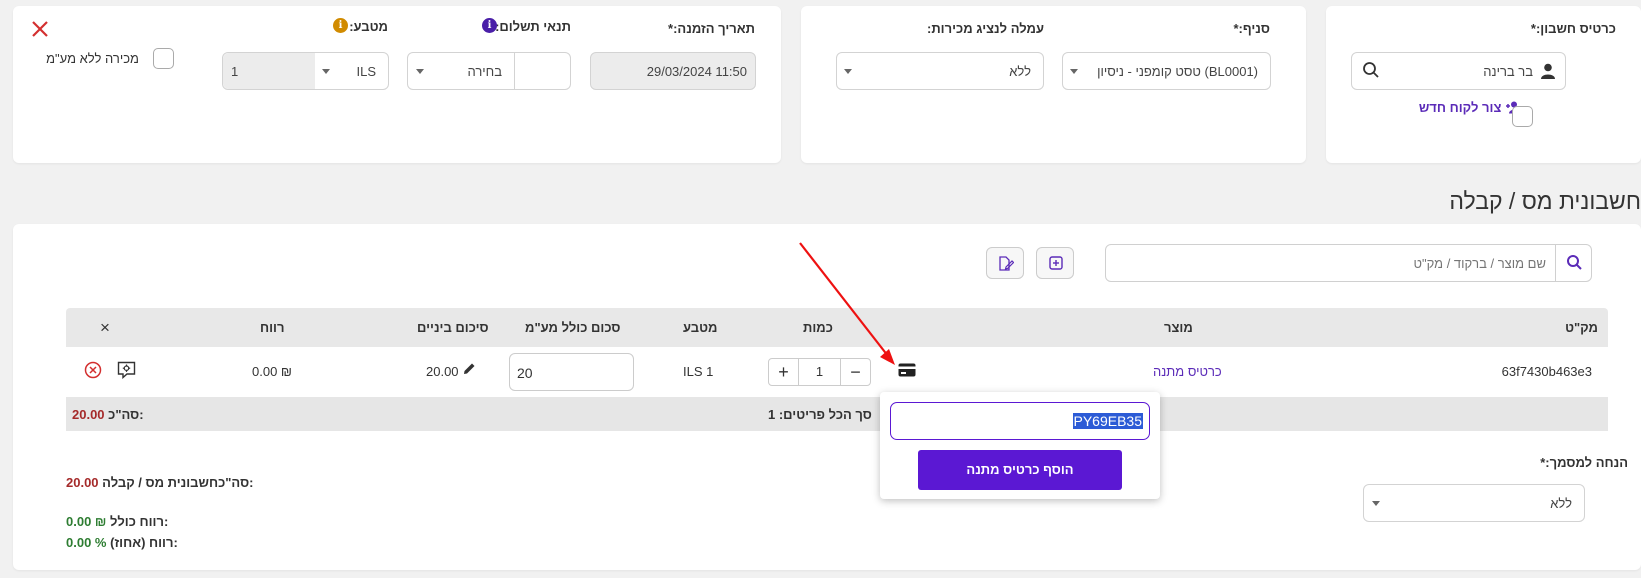  I want to click on col-subtotal: סיכום ביניים, so click(453, 327).